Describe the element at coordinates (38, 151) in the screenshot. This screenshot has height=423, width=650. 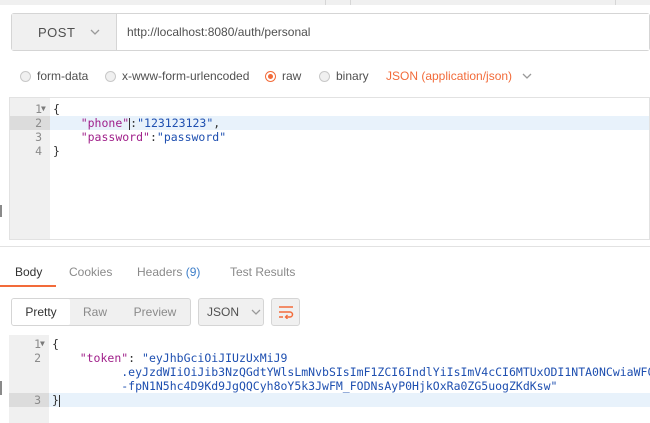
I see `line-number: 4` at that location.